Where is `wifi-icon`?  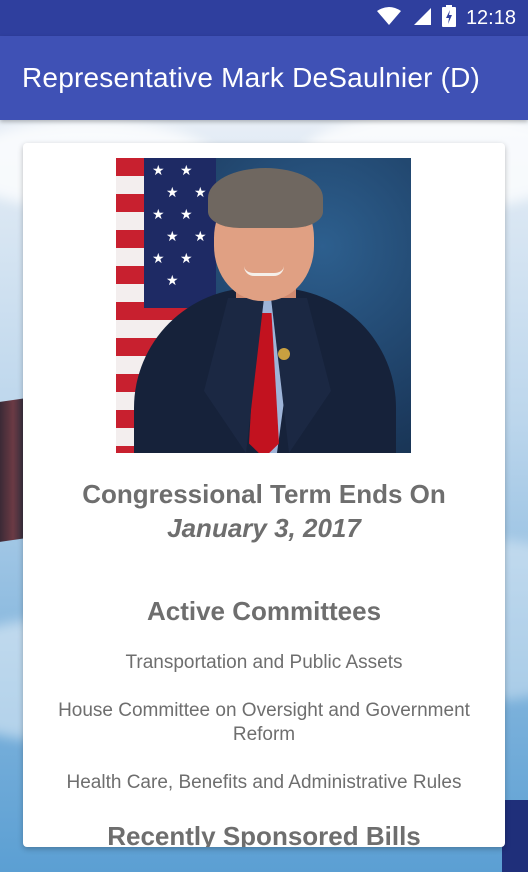 wifi-icon is located at coordinates (389, 18).